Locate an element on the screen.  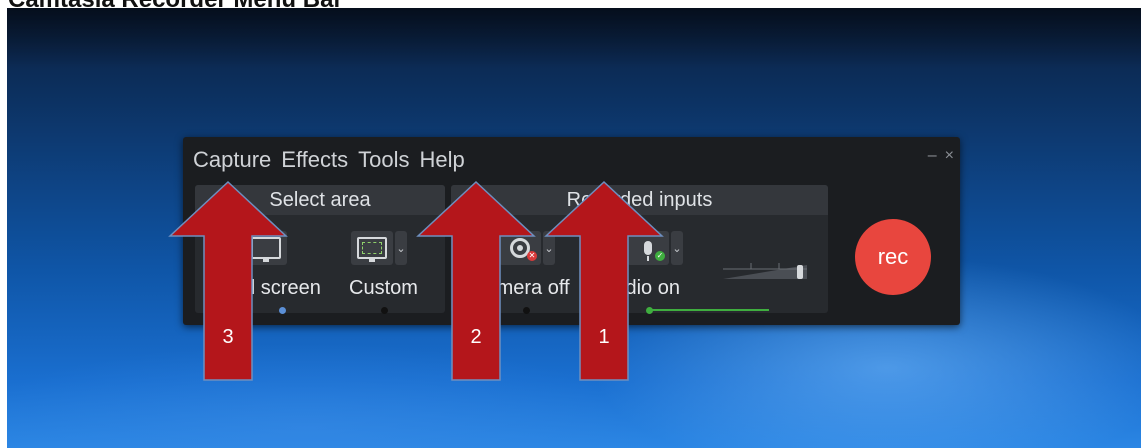
menu-capture: Capture is located at coordinates (232, 160).